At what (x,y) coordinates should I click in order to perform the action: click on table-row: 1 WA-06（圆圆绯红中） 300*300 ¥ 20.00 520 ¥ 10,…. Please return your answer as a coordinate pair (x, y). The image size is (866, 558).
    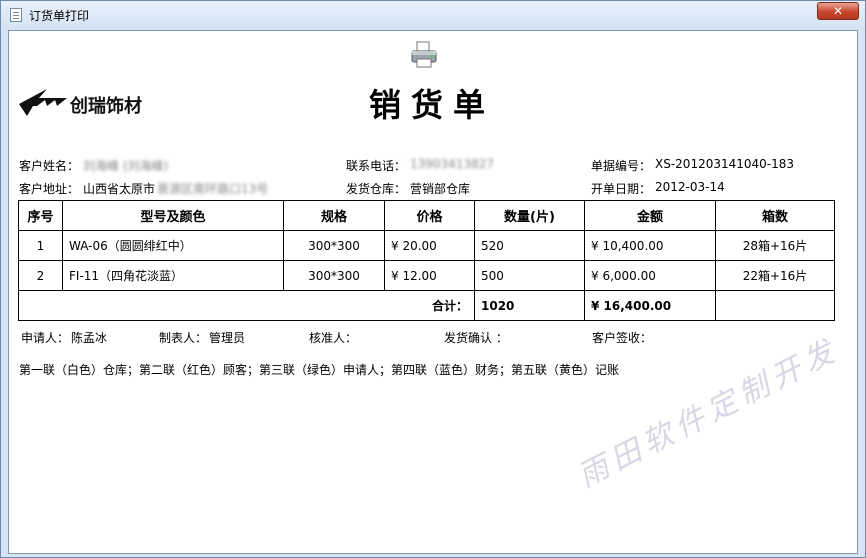
    Looking at the image, I should click on (426, 245).